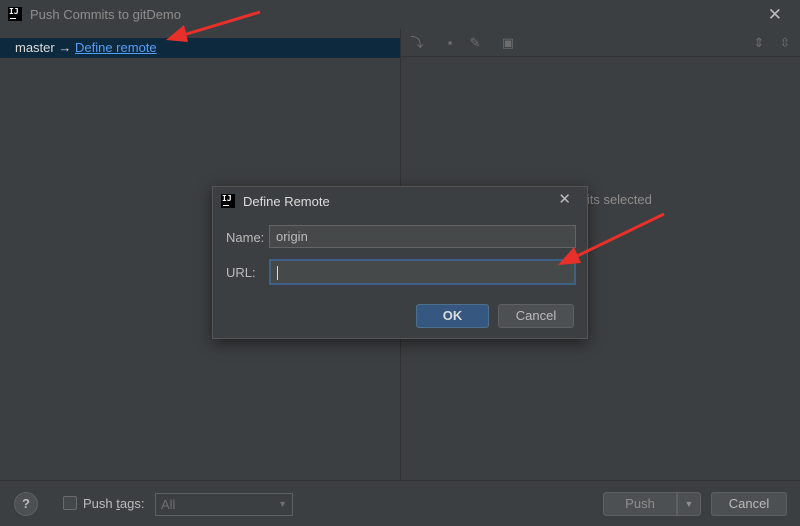  I want to click on branch-row: master → Define remote, so click(200, 48).